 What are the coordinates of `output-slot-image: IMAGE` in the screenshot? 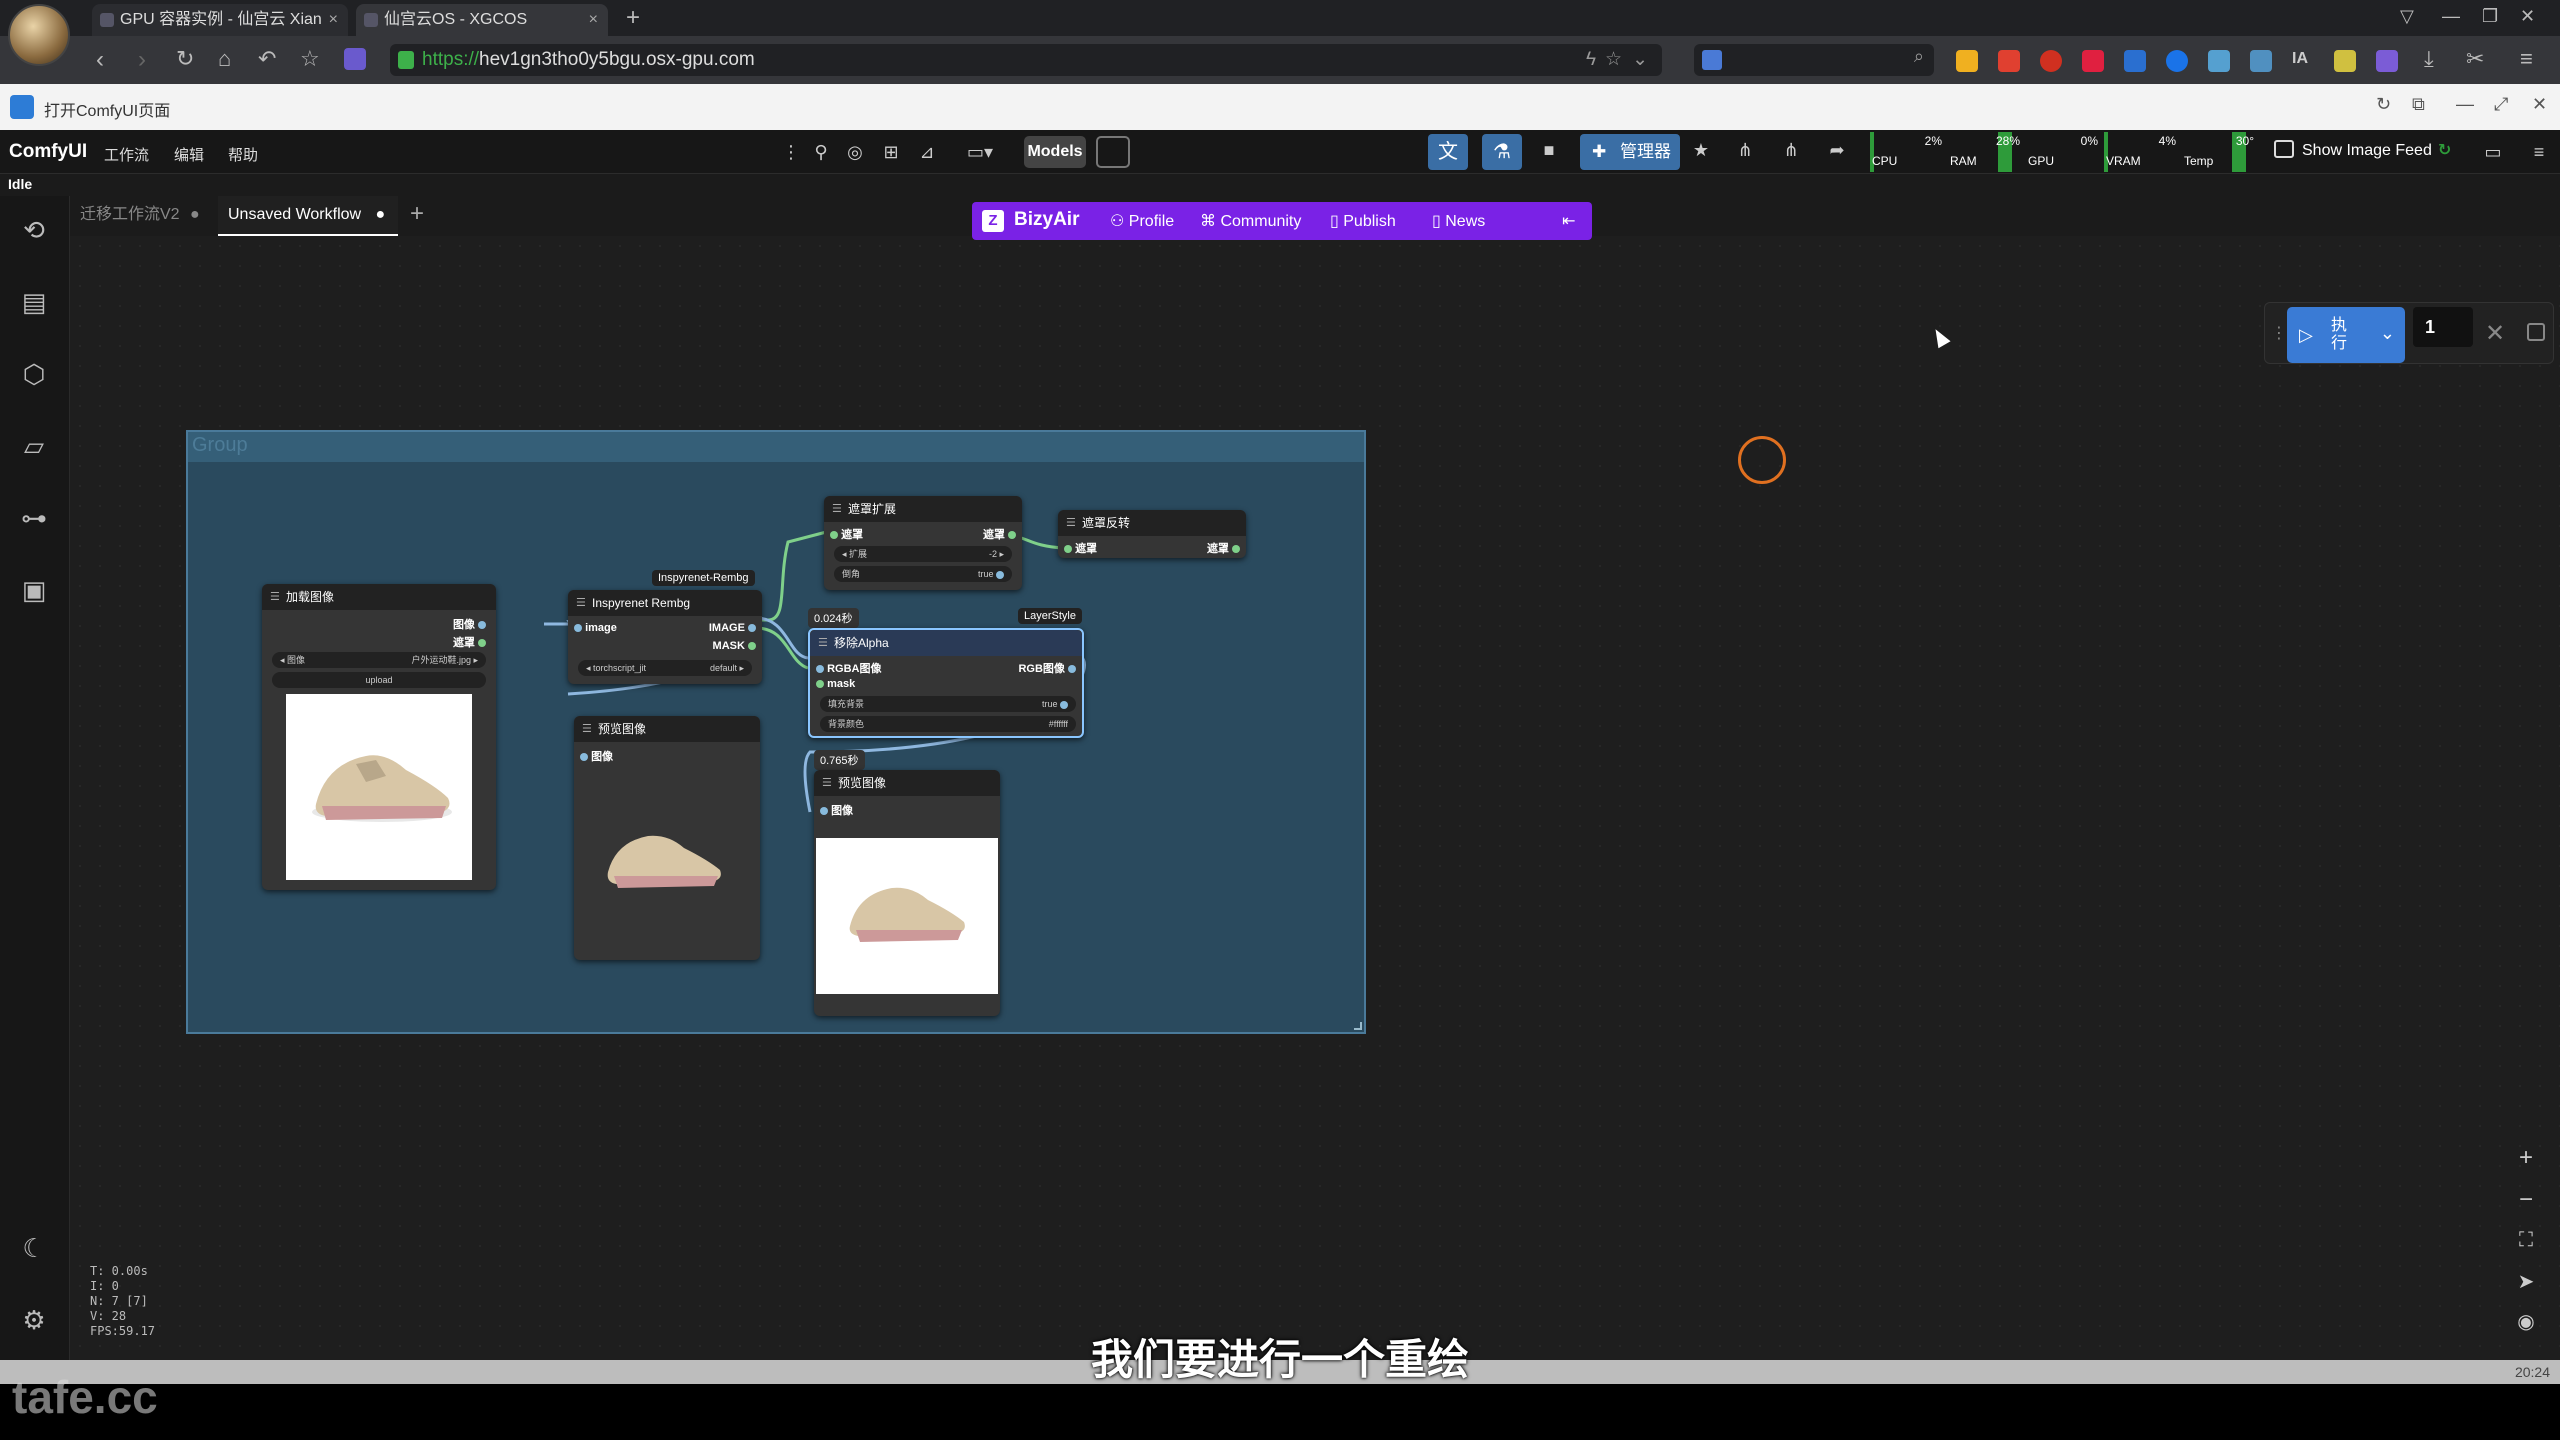 It's located at (732, 628).